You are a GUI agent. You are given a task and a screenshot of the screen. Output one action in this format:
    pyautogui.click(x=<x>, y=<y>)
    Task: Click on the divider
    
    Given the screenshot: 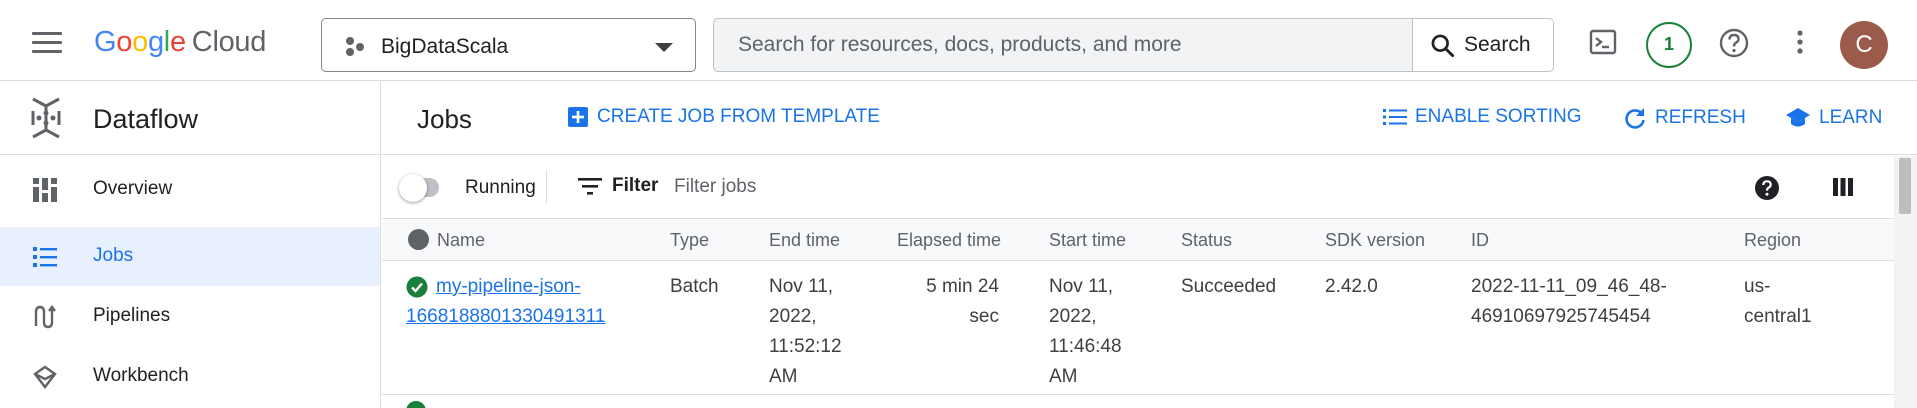 What is the action you would take?
    pyautogui.click(x=546, y=187)
    